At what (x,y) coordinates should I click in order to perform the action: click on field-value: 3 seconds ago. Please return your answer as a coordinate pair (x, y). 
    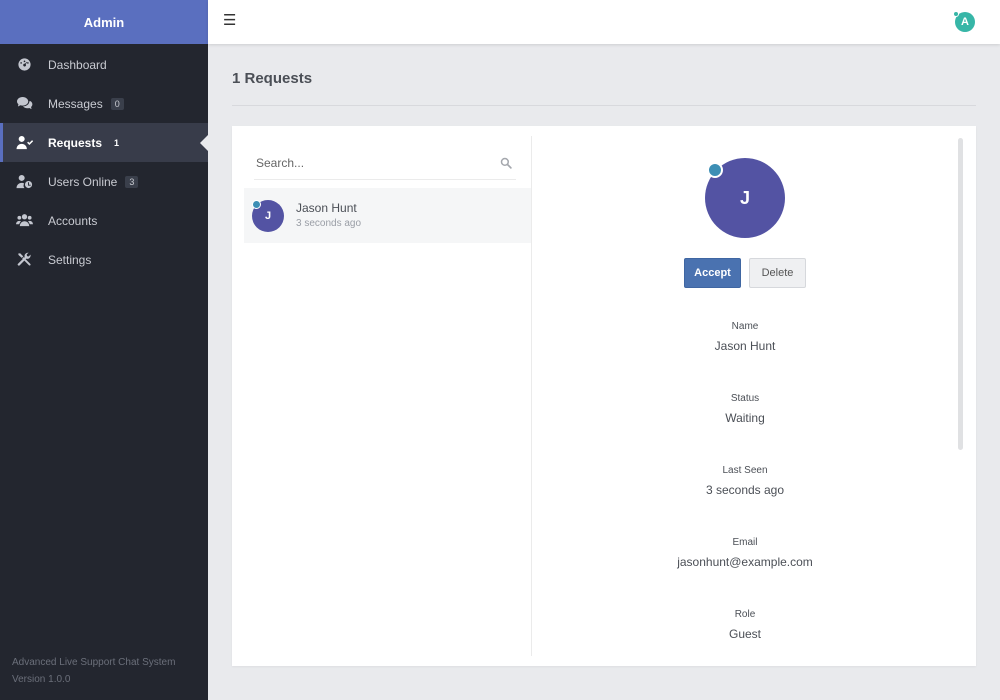
    Looking at the image, I should click on (745, 490).